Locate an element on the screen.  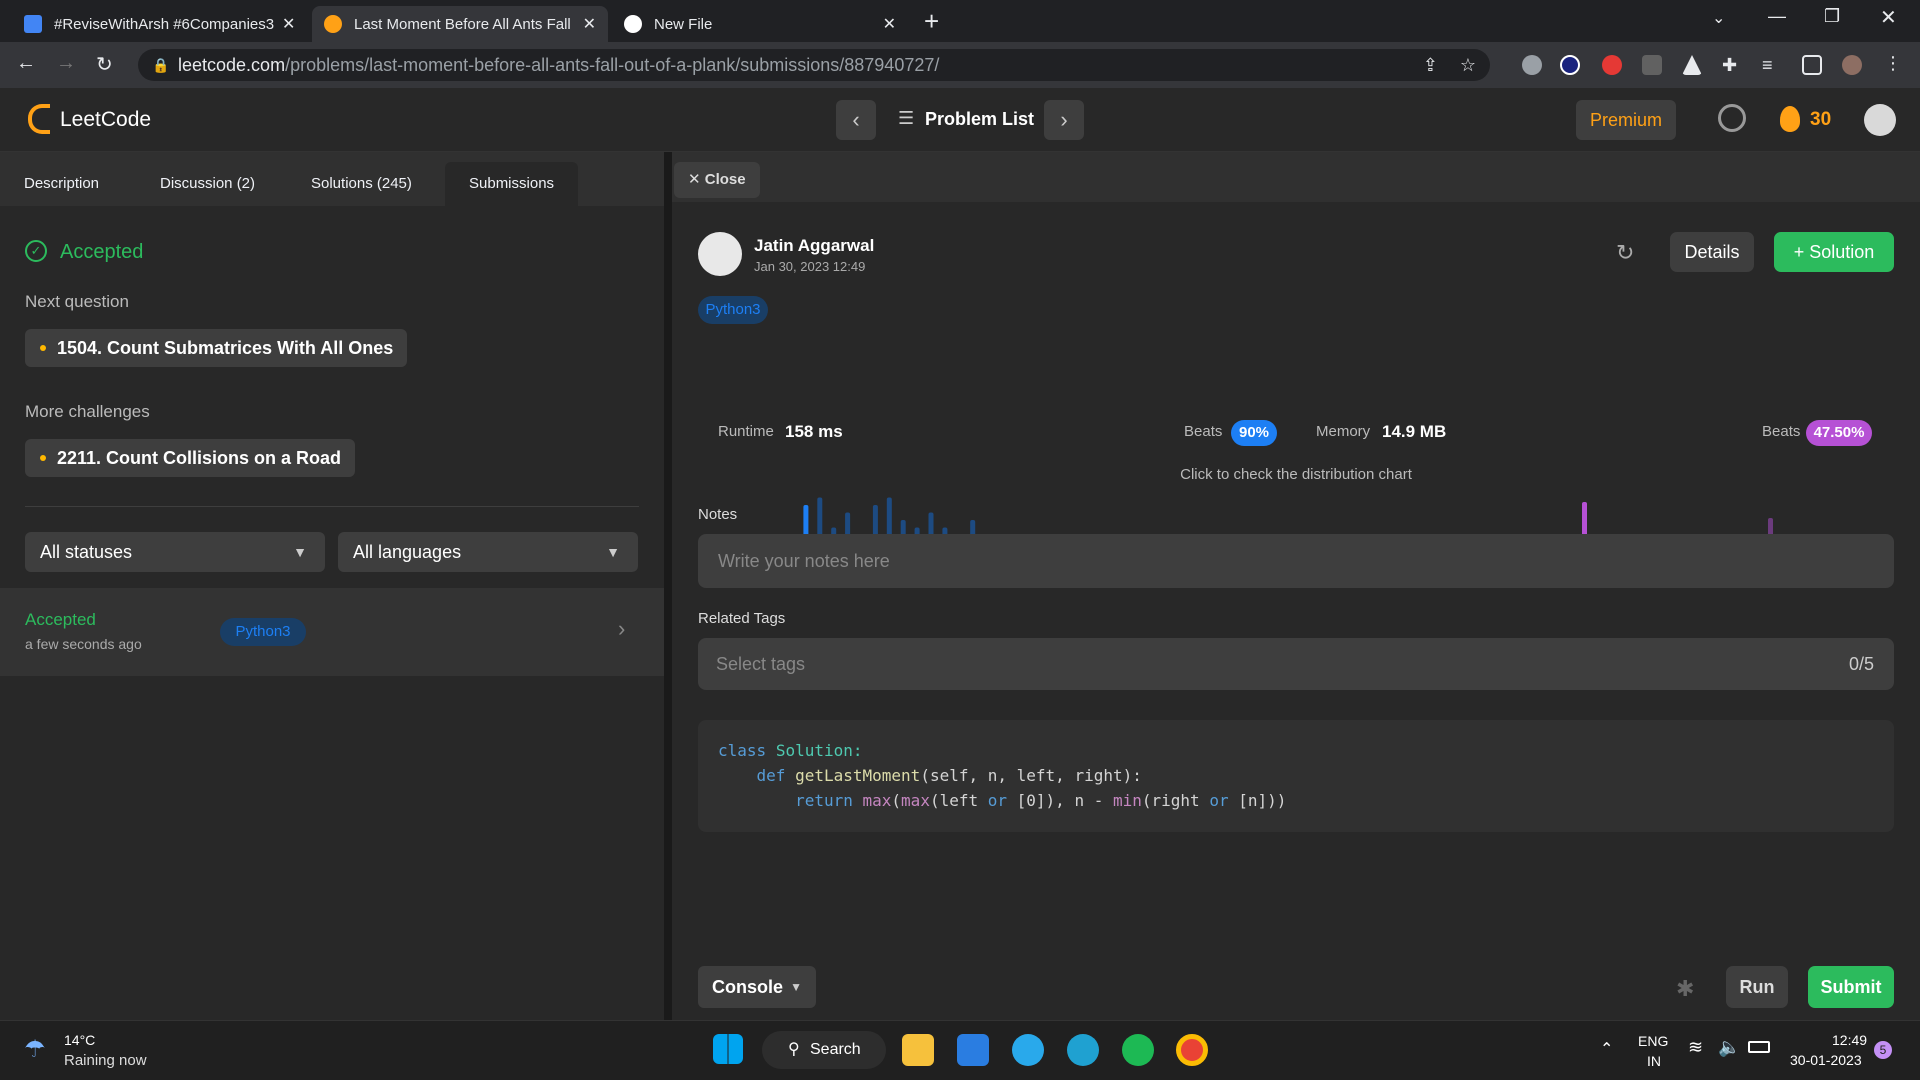
extension-grey-icon is located at coordinates (1652, 65).